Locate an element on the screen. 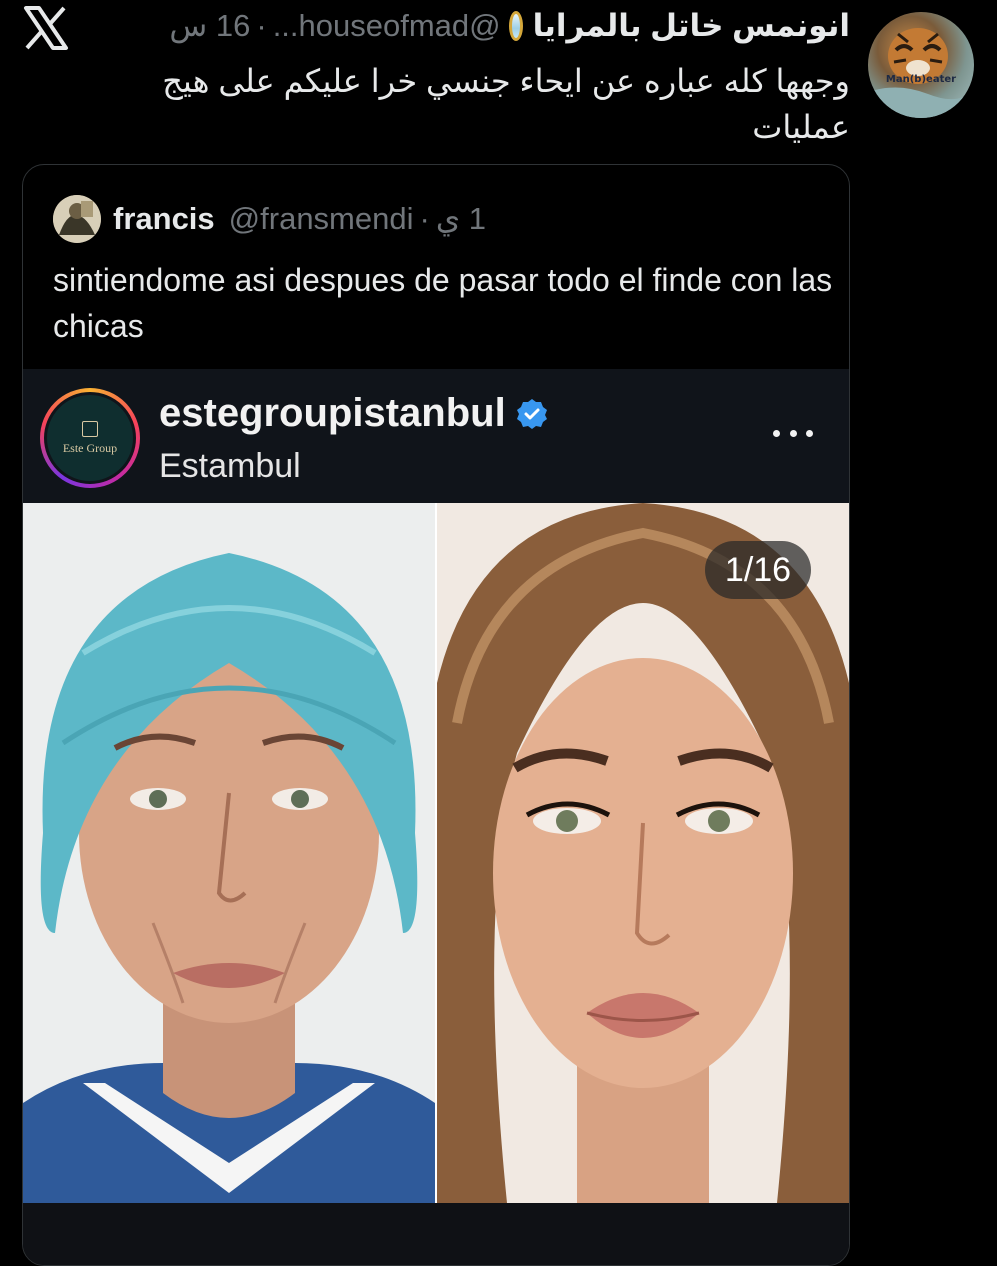 The width and height of the screenshot is (997, 1266). instagram-avatar: Este Group is located at coordinates (90, 438).